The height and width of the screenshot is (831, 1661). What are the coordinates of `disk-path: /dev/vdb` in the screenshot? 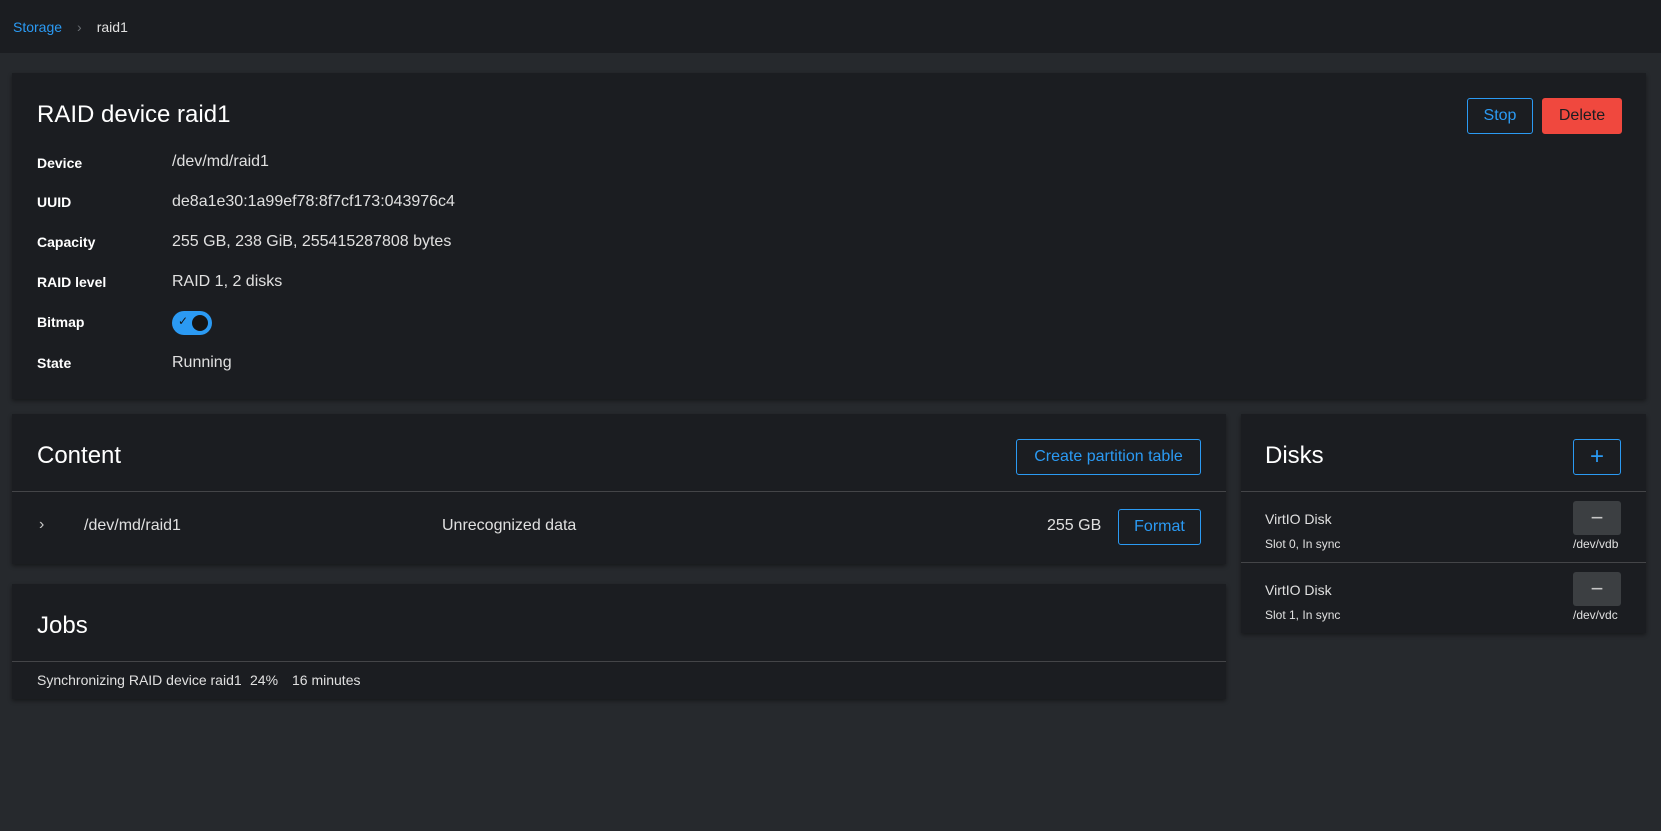 It's located at (1596, 544).